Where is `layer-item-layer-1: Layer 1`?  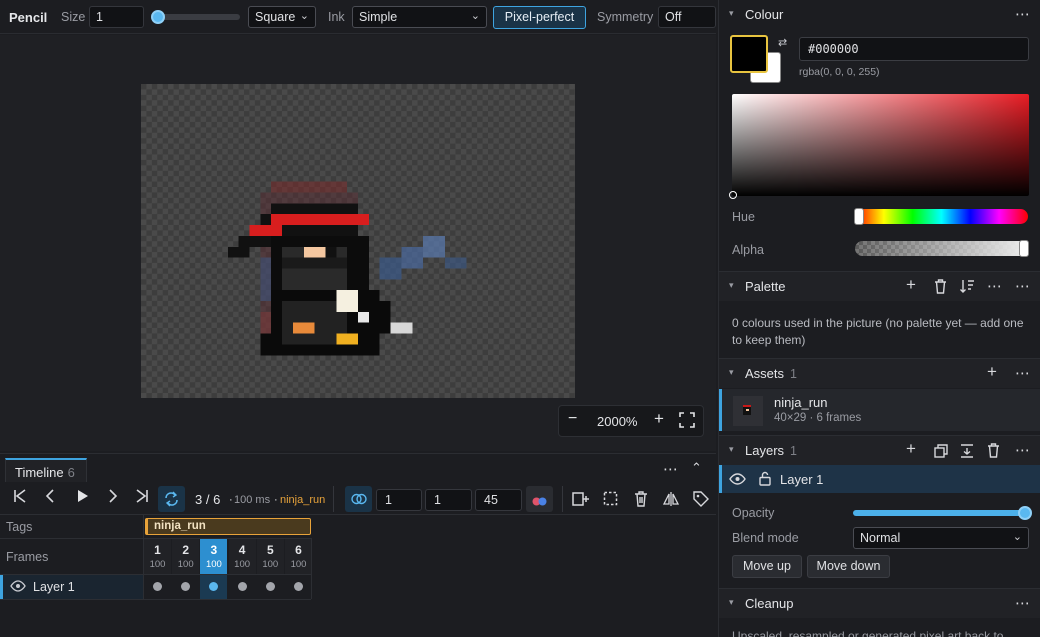 layer-item-layer-1: Layer 1 is located at coordinates (879, 479).